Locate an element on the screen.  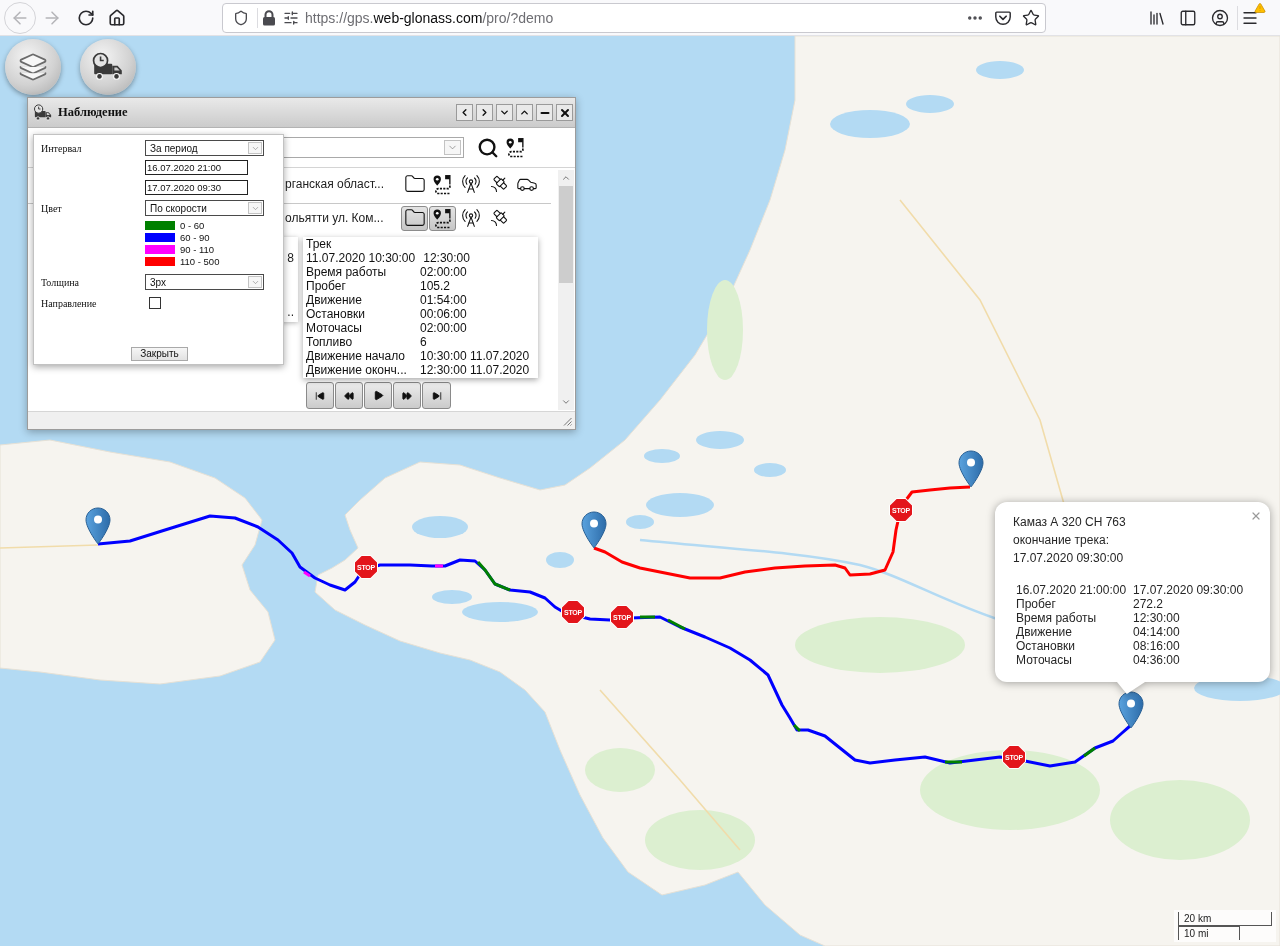
stat-label: Движение начало is located at coordinates (356, 356).